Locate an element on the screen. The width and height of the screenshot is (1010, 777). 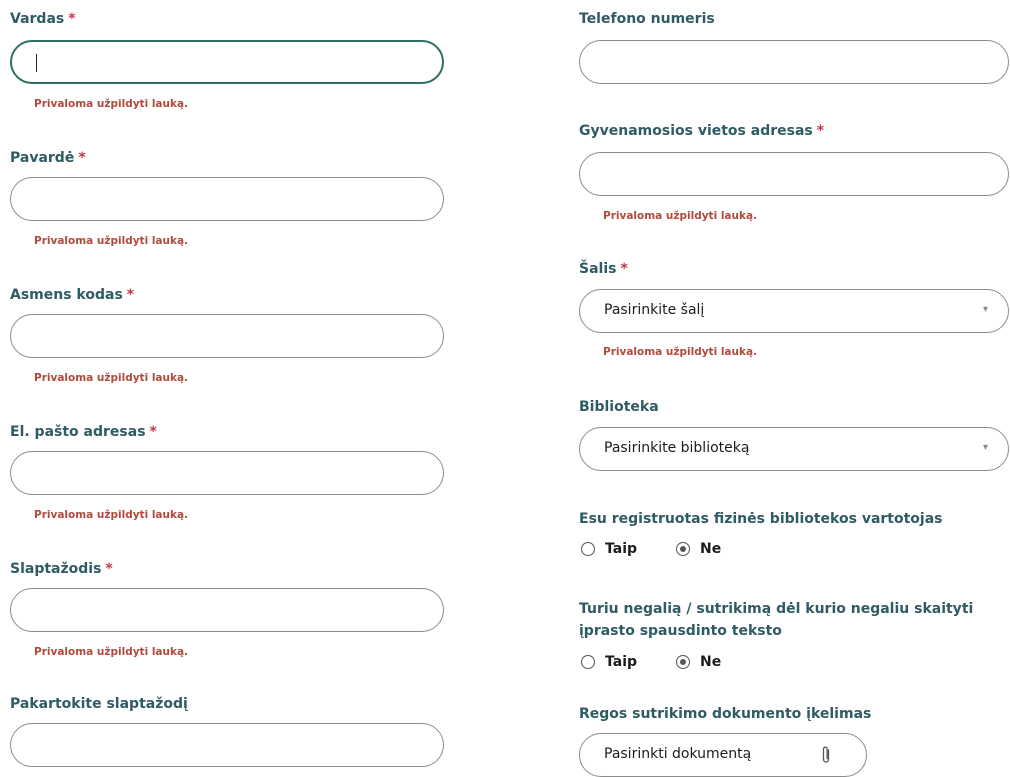
adresas-label: Gyvenamosios vietos adresas * is located at coordinates (702, 131).